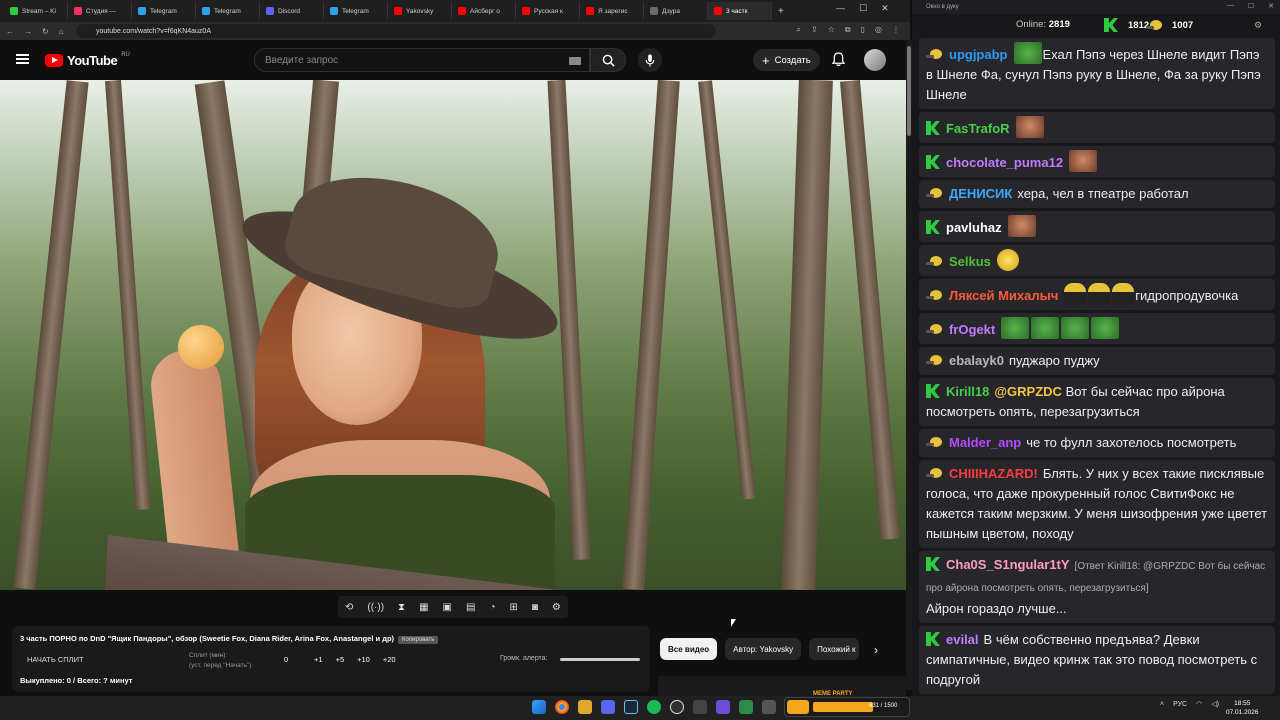 This screenshot has height=720, width=1280. What do you see at coordinates (447, 607) in the screenshot?
I see `picture-in-picture-icon: ▣` at bounding box center [447, 607].